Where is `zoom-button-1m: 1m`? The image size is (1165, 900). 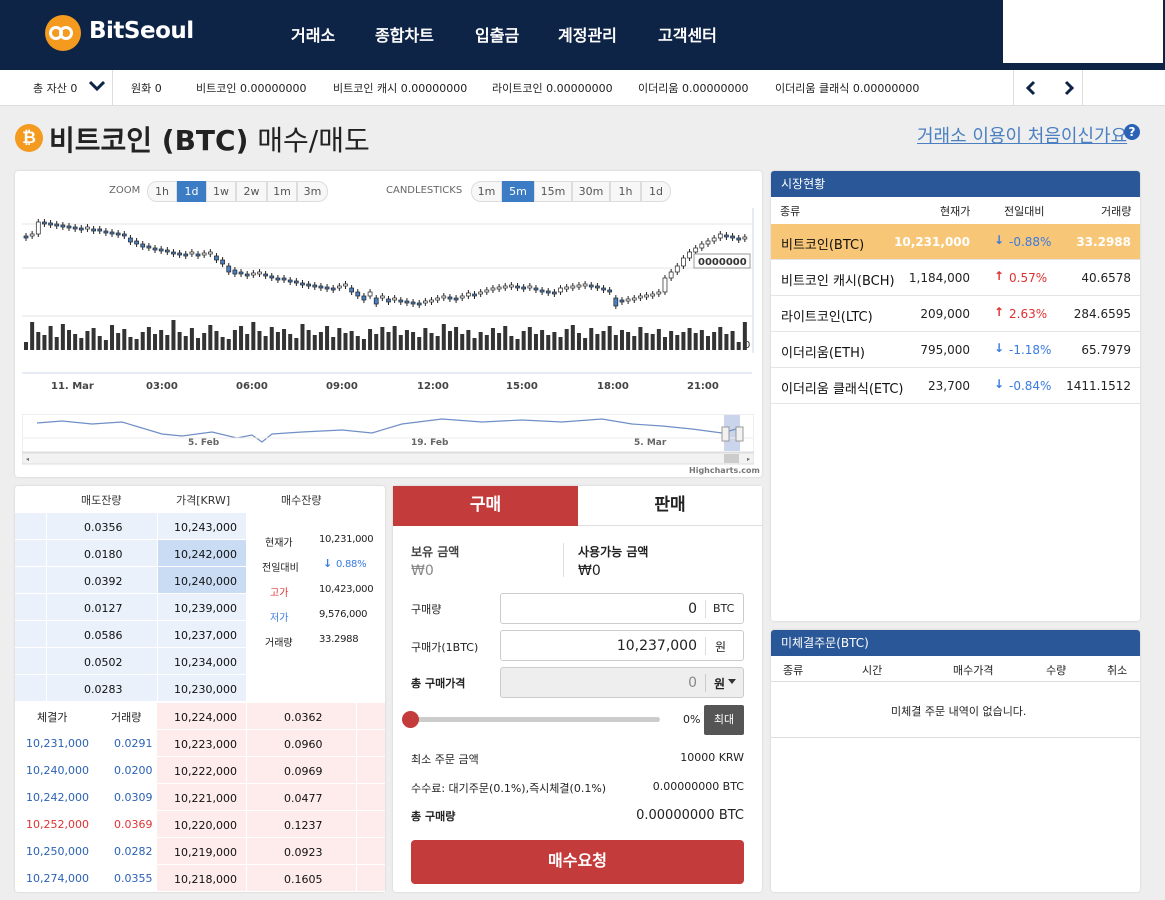 zoom-button-1m: 1m is located at coordinates (282, 191).